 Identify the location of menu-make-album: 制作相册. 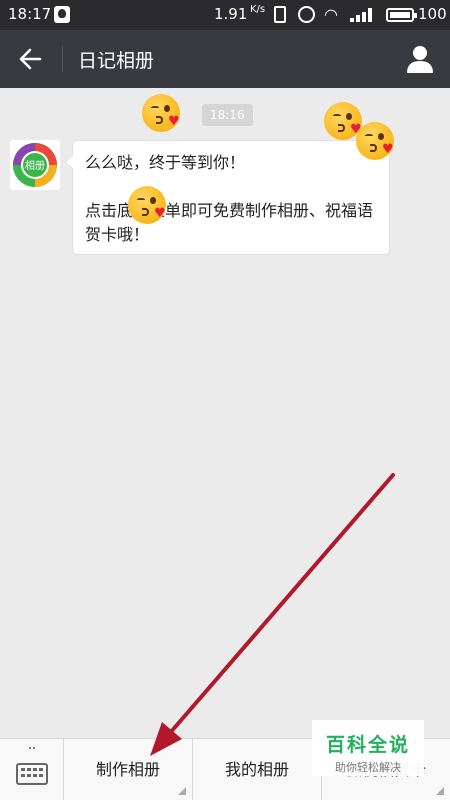
(128, 769).